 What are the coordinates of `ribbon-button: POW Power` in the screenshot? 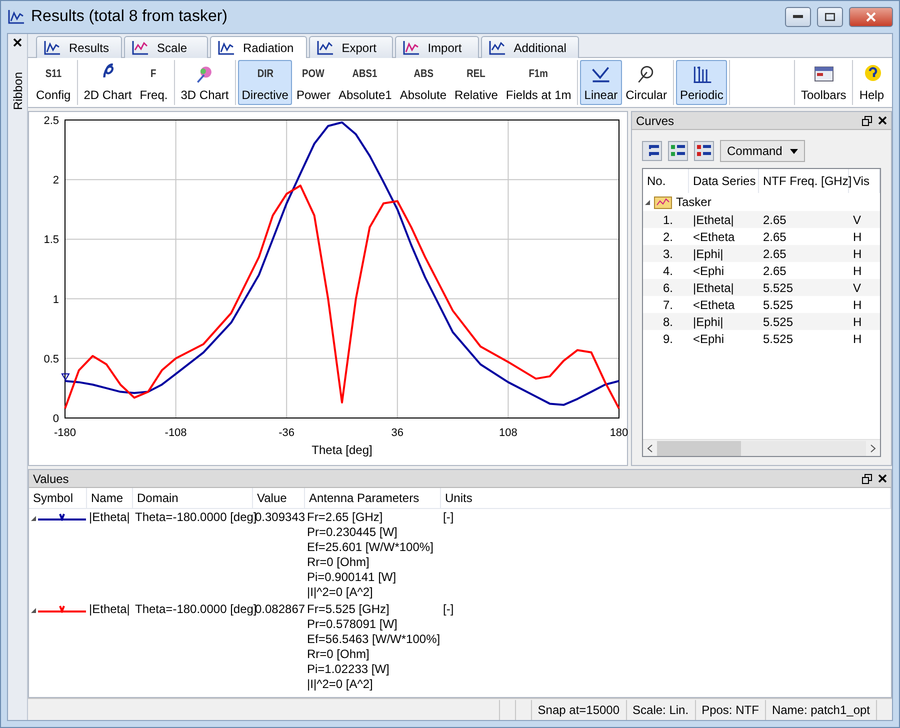 It's located at (313, 82).